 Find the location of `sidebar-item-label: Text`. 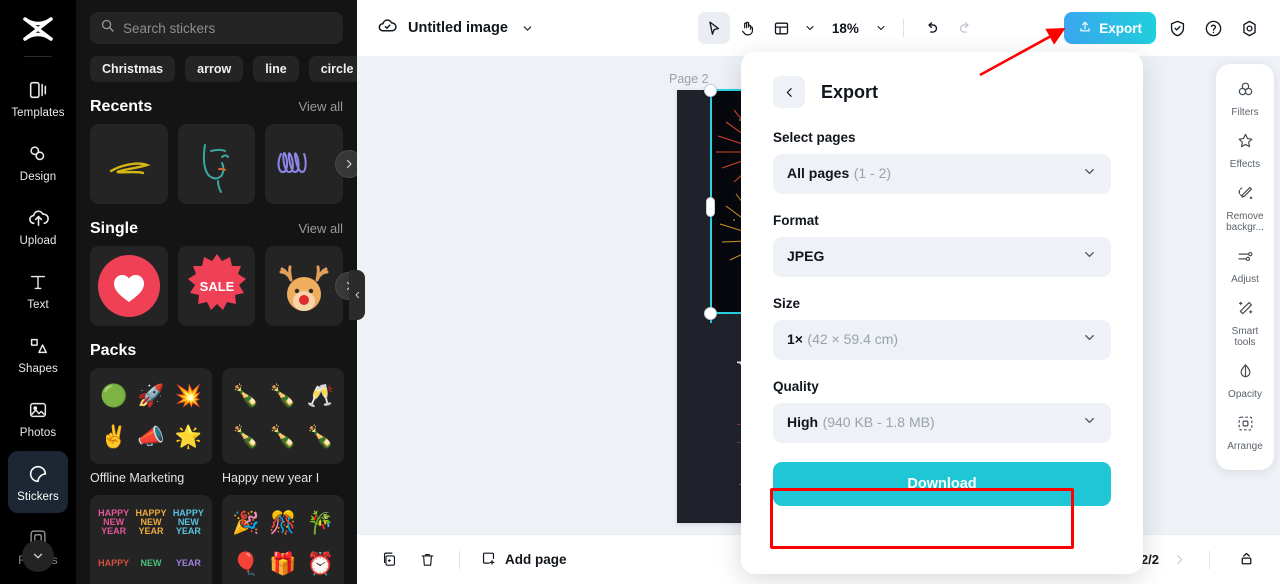

sidebar-item-label: Text is located at coordinates (38, 304).